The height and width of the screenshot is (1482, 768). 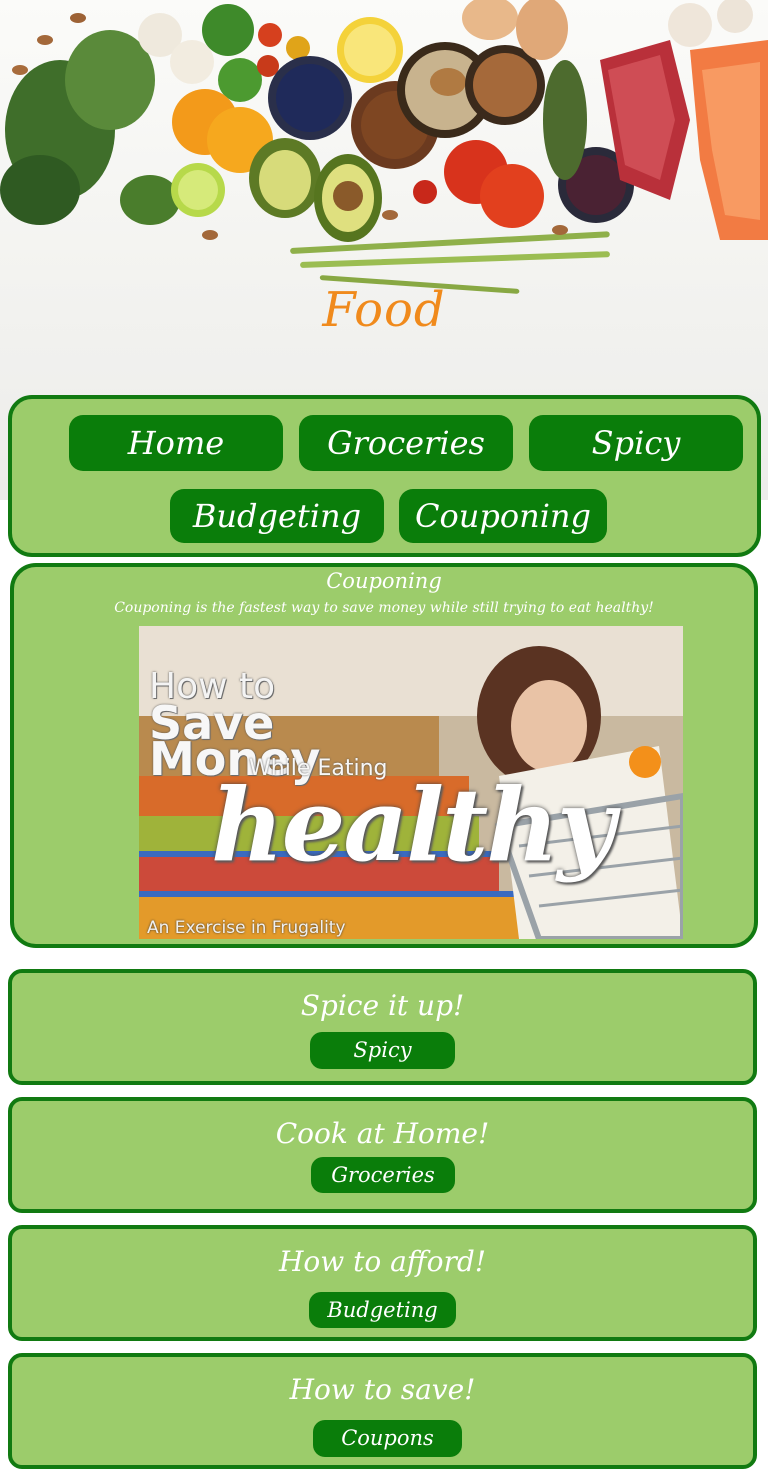 What do you see at coordinates (382, 1411) in the screenshot?
I see `coupons-card: How to save! Coupons` at bounding box center [382, 1411].